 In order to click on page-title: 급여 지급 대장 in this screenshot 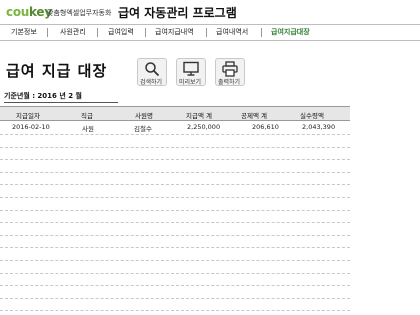, I will do `click(57, 71)`.